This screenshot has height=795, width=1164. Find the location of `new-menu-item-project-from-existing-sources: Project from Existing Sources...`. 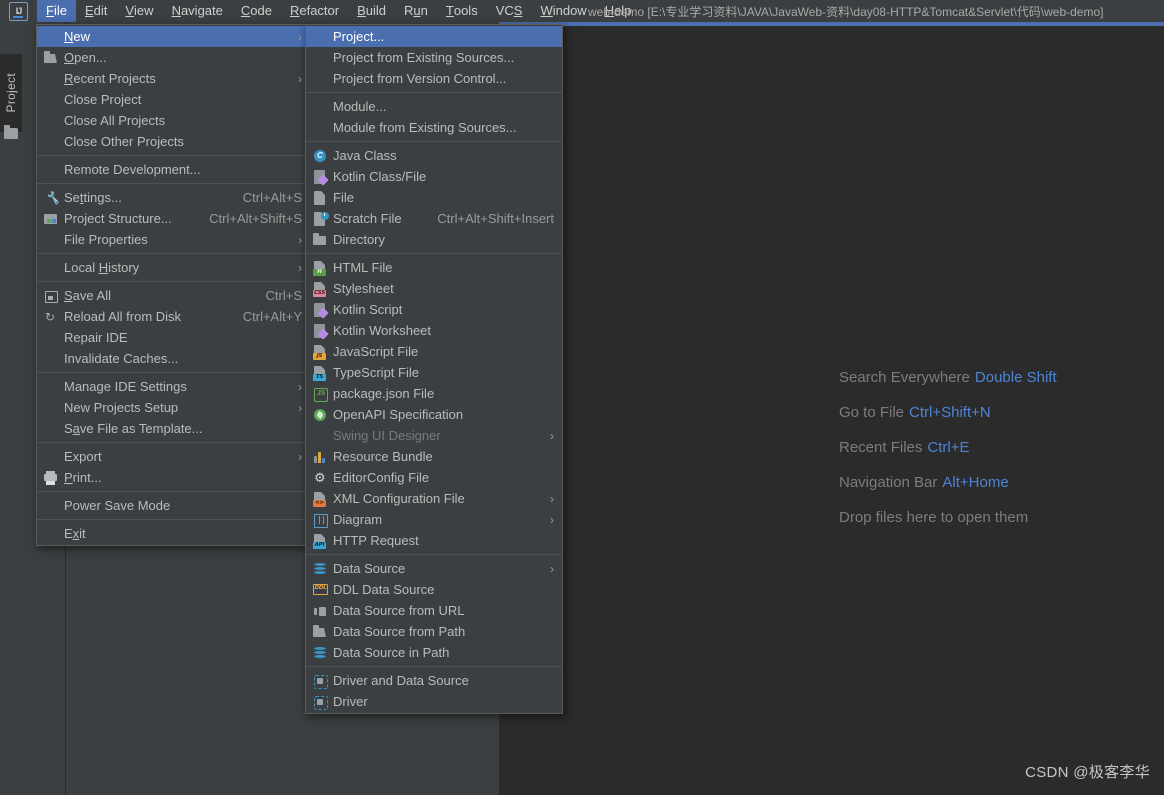

new-menu-item-project-from-existing-sources: Project from Existing Sources... is located at coordinates (434, 57).